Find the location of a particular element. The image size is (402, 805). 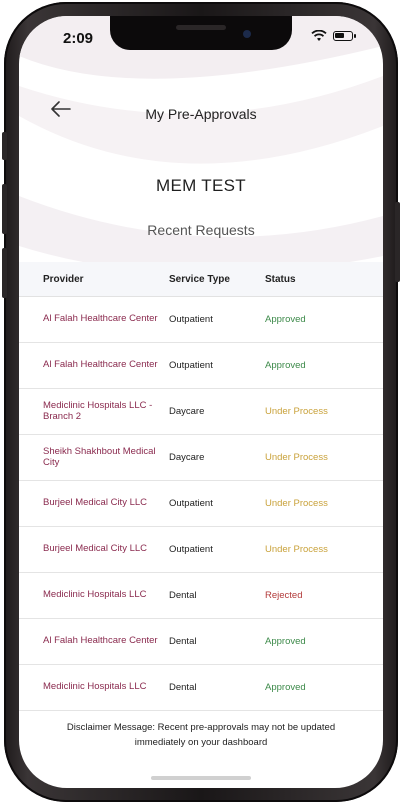

status-icons is located at coordinates (333, 36).